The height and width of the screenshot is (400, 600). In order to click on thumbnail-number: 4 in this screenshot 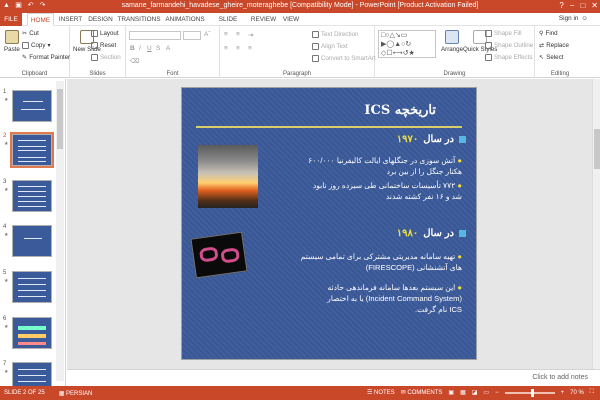, I will do `click(5, 227)`.